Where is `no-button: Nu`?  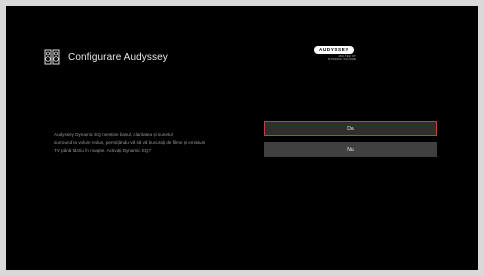
no-button: Nu is located at coordinates (350, 149).